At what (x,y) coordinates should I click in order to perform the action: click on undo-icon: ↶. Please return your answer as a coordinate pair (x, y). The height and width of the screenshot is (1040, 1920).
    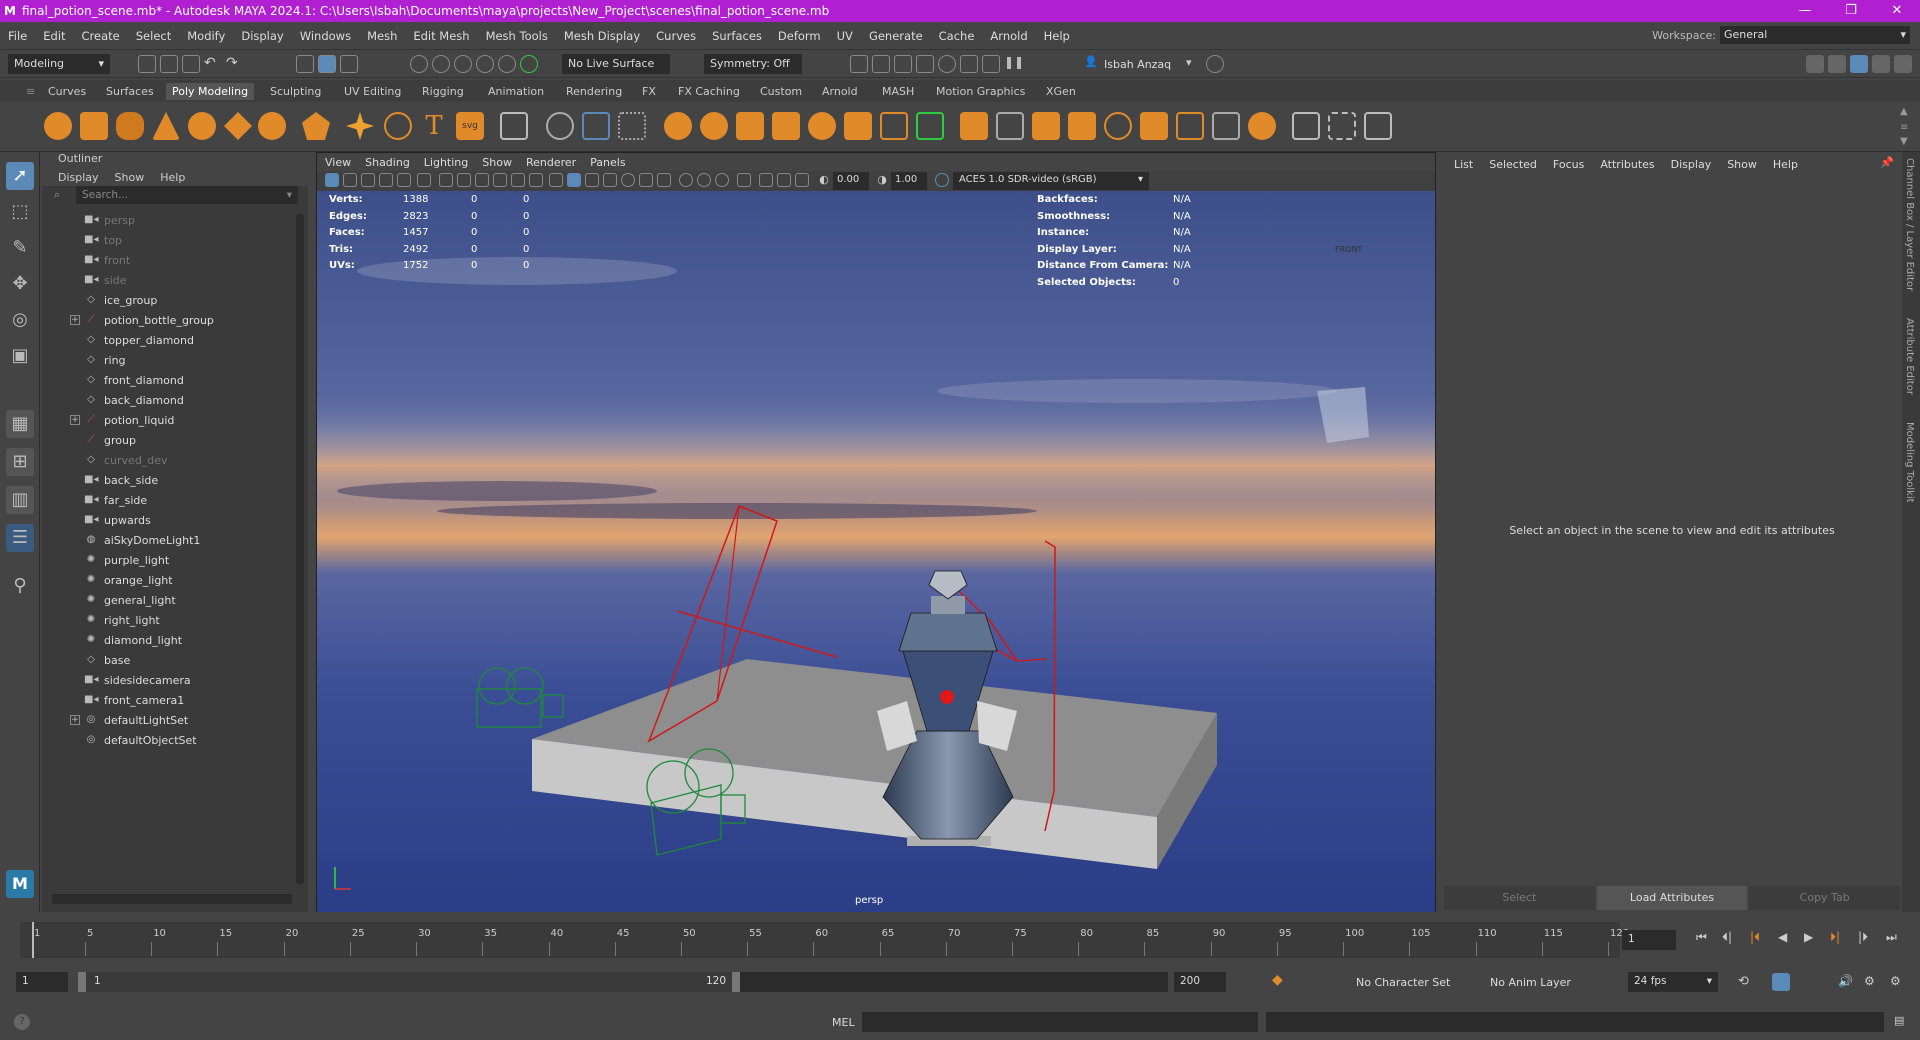
    Looking at the image, I should click on (213, 64).